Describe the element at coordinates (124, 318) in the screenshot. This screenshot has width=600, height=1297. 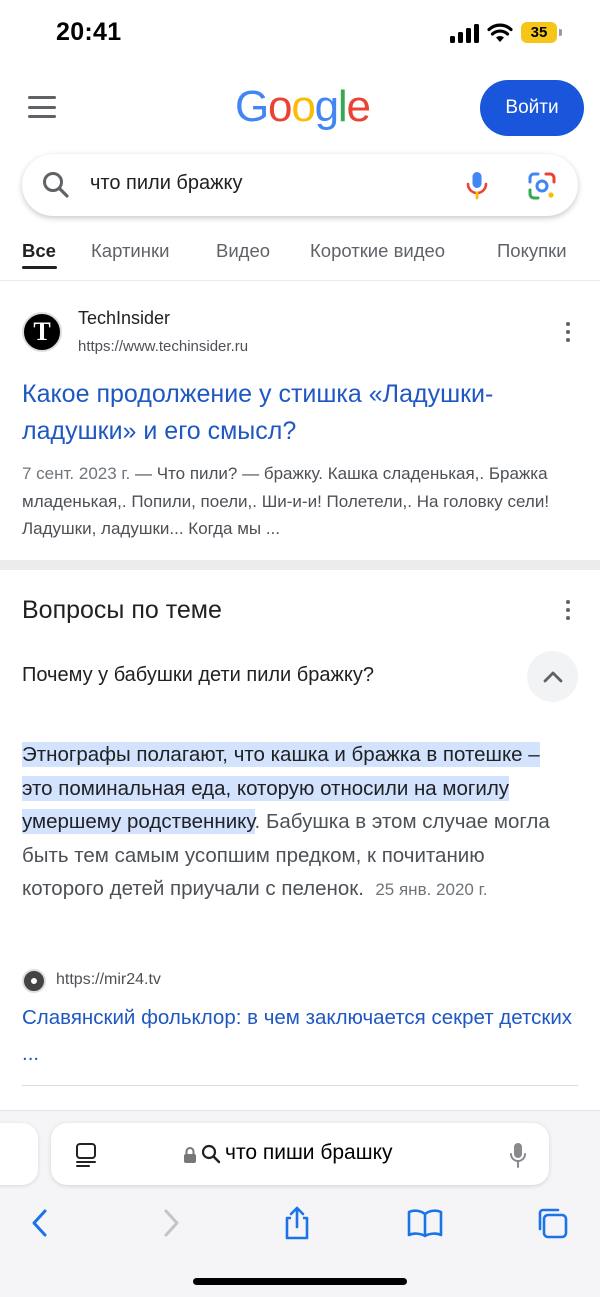
I see `site-name: TechInsider` at that location.